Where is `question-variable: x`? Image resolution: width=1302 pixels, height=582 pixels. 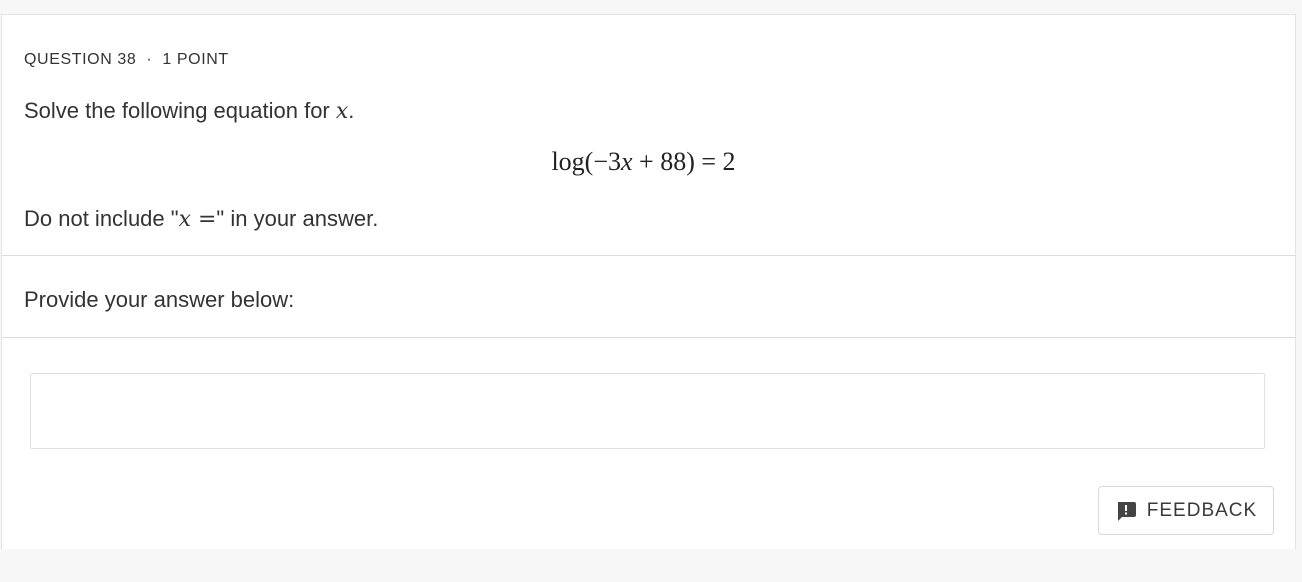 question-variable: x is located at coordinates (342, 111).